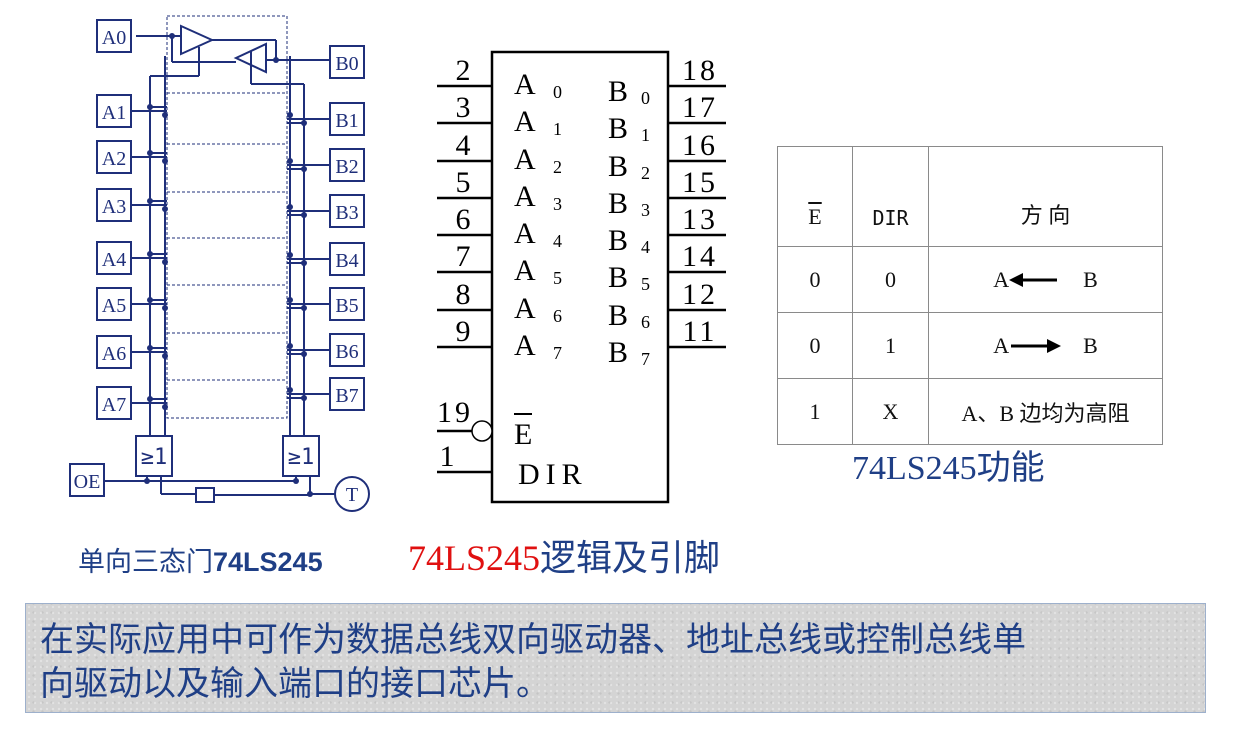 The height and width of the screenshot is (742, 1259). Describe the element at coordinates (463, 145) in the screenshot. I see `left-pin-number: 4` at that location.